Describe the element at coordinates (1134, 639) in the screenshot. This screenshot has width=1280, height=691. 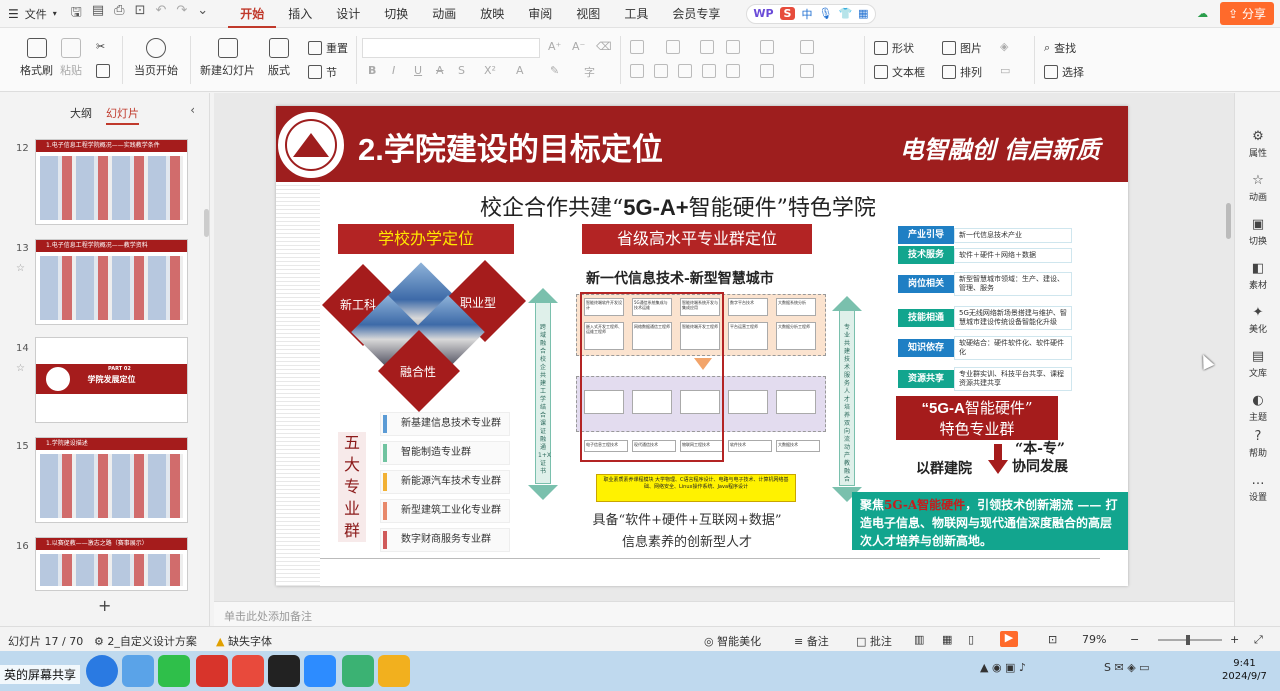
I see `zoom-out-icon: −` at that location.